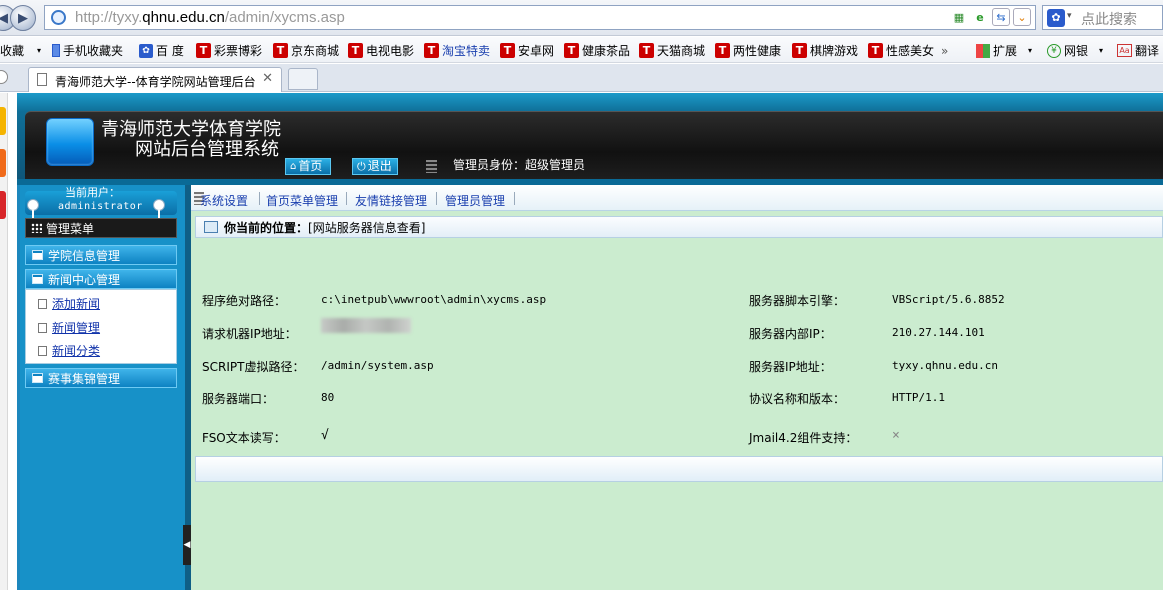 This screenshot has height=590, width=1163. What do you see at coordinates (70, 142) in the screenshot?
I see `logo` at bounding box center [70, 142].